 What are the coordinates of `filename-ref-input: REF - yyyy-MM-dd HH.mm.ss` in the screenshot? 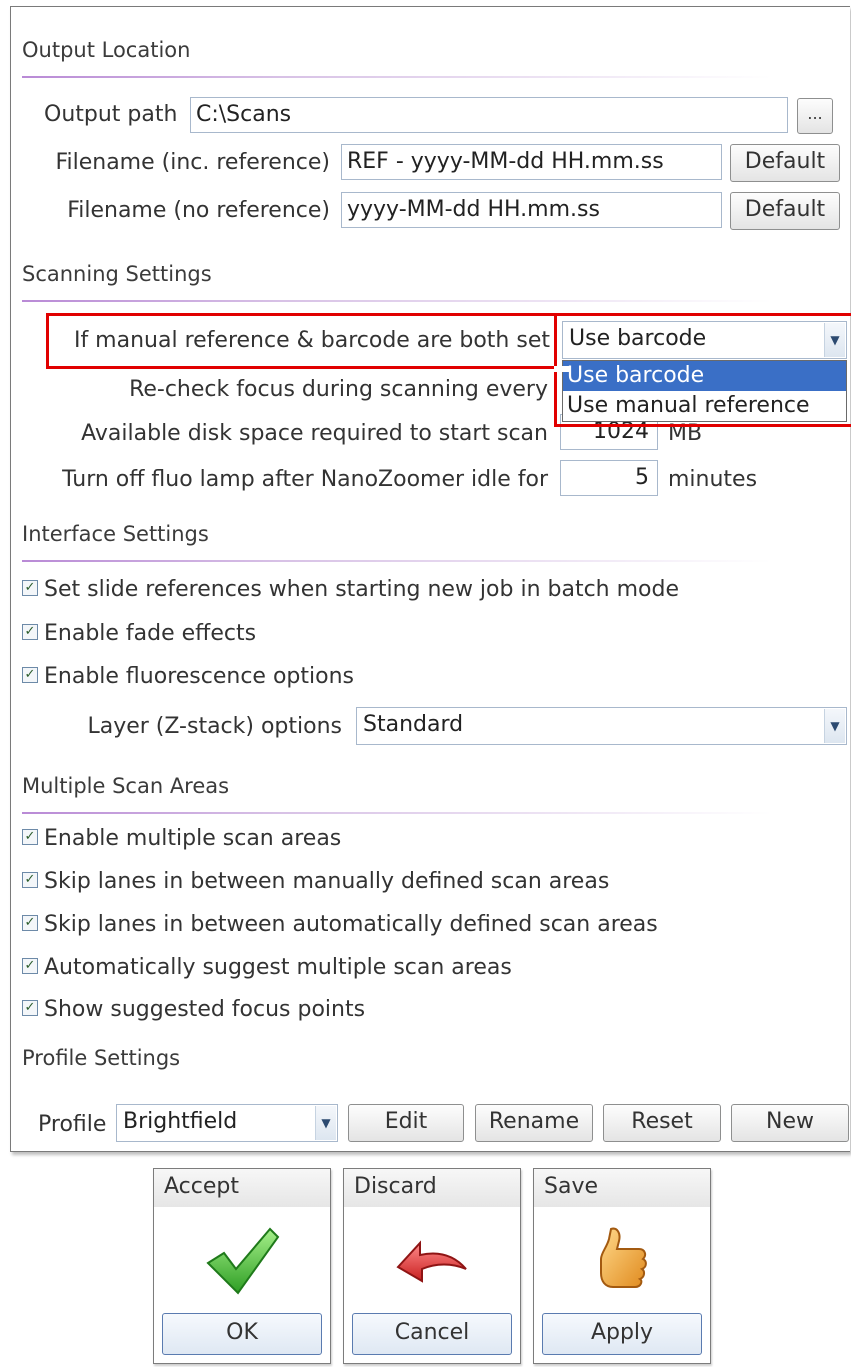 It's located at (531, 162).